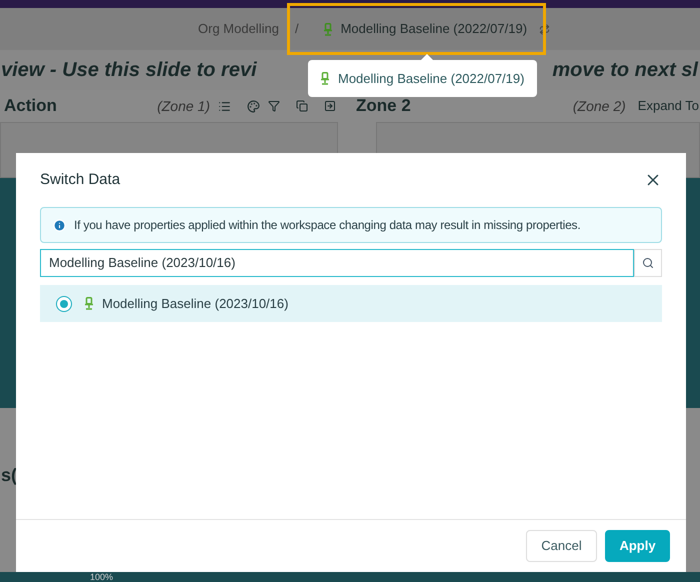 This screenshot has width=700, height=582. I want to click on cancel-button: Cancel, so click(561, 546).